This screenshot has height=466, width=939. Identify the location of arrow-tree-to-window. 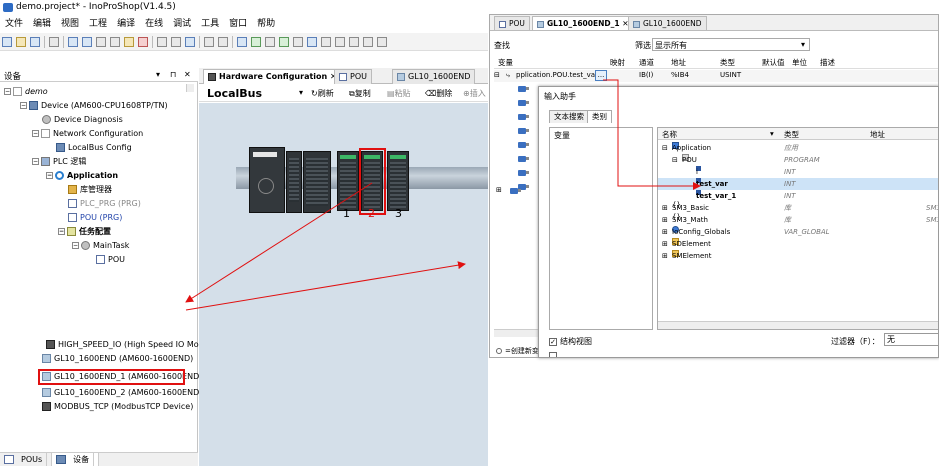
(325, 286).